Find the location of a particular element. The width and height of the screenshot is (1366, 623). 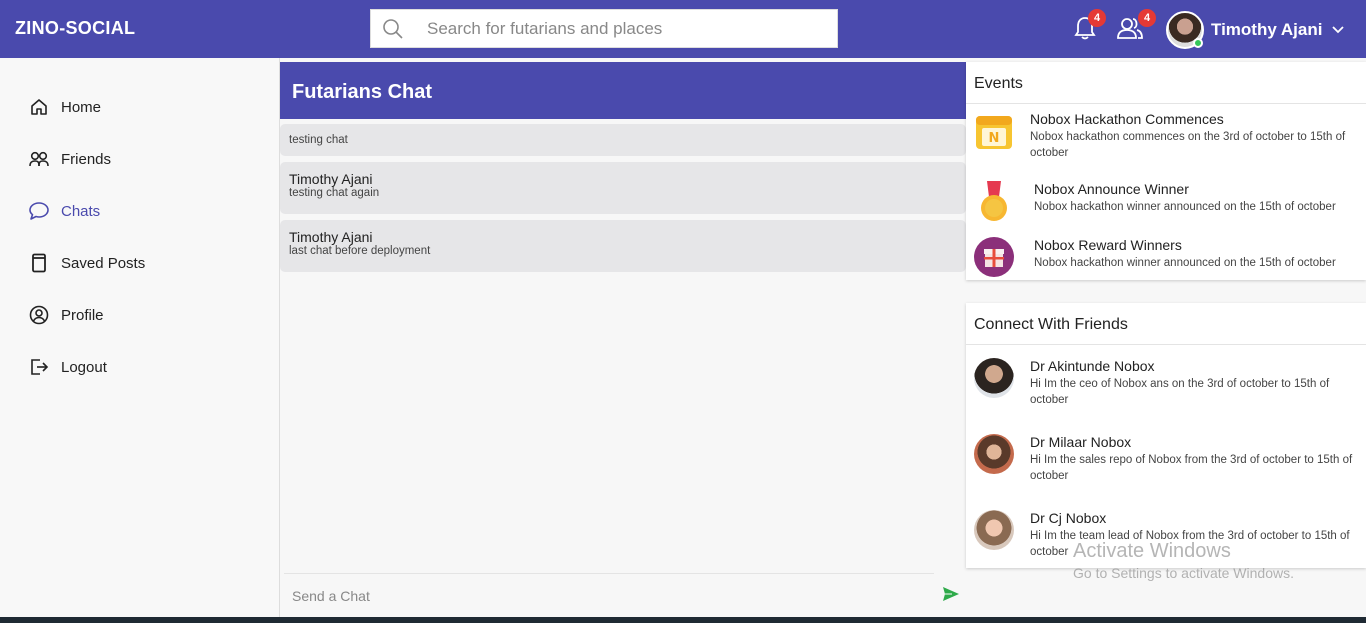

calendar-icon: N is located at coordinates (994, 131).